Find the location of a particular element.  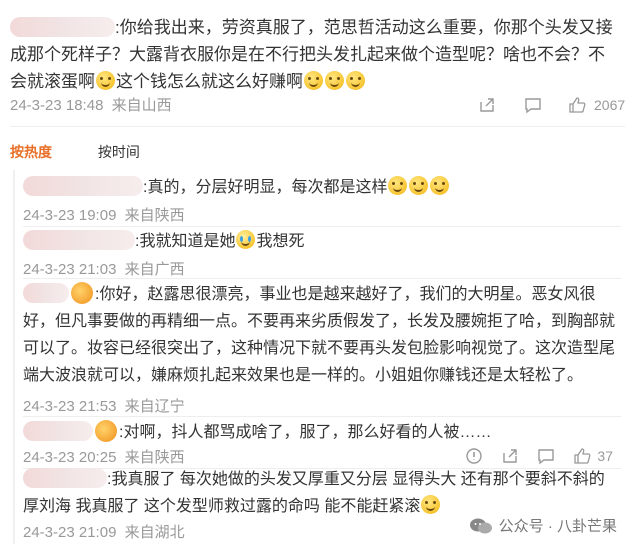

reply-source: 来自广西 is located at coordinates (154, 269).